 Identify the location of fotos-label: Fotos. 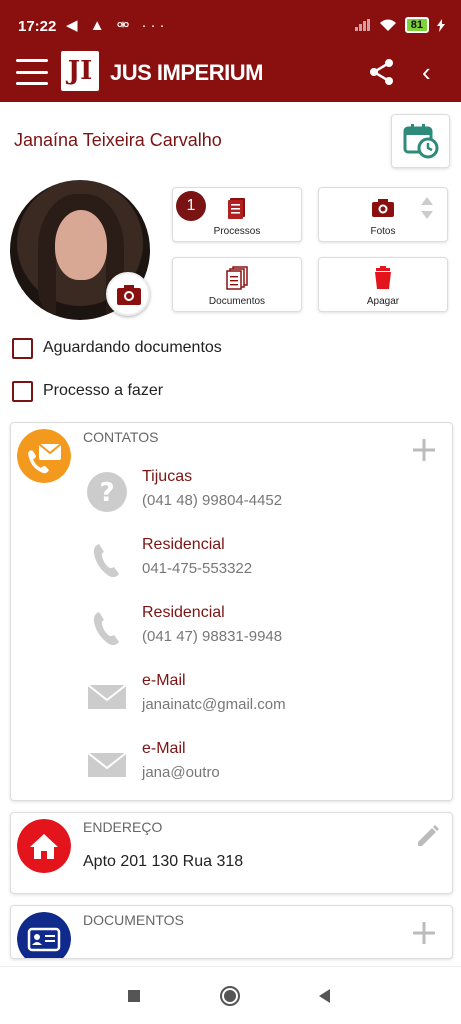
(383, 231).